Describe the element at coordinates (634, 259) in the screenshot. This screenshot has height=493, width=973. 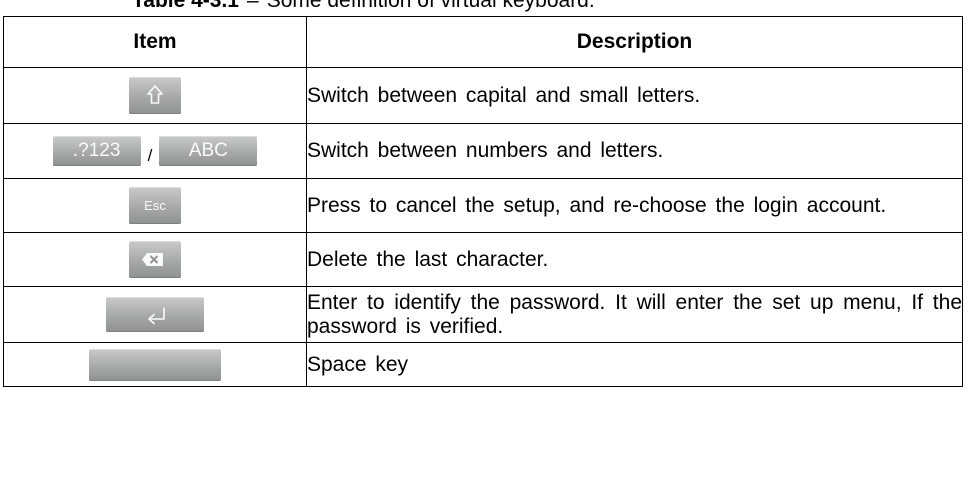
I see `description-cell: Delete the last character.` at that location.